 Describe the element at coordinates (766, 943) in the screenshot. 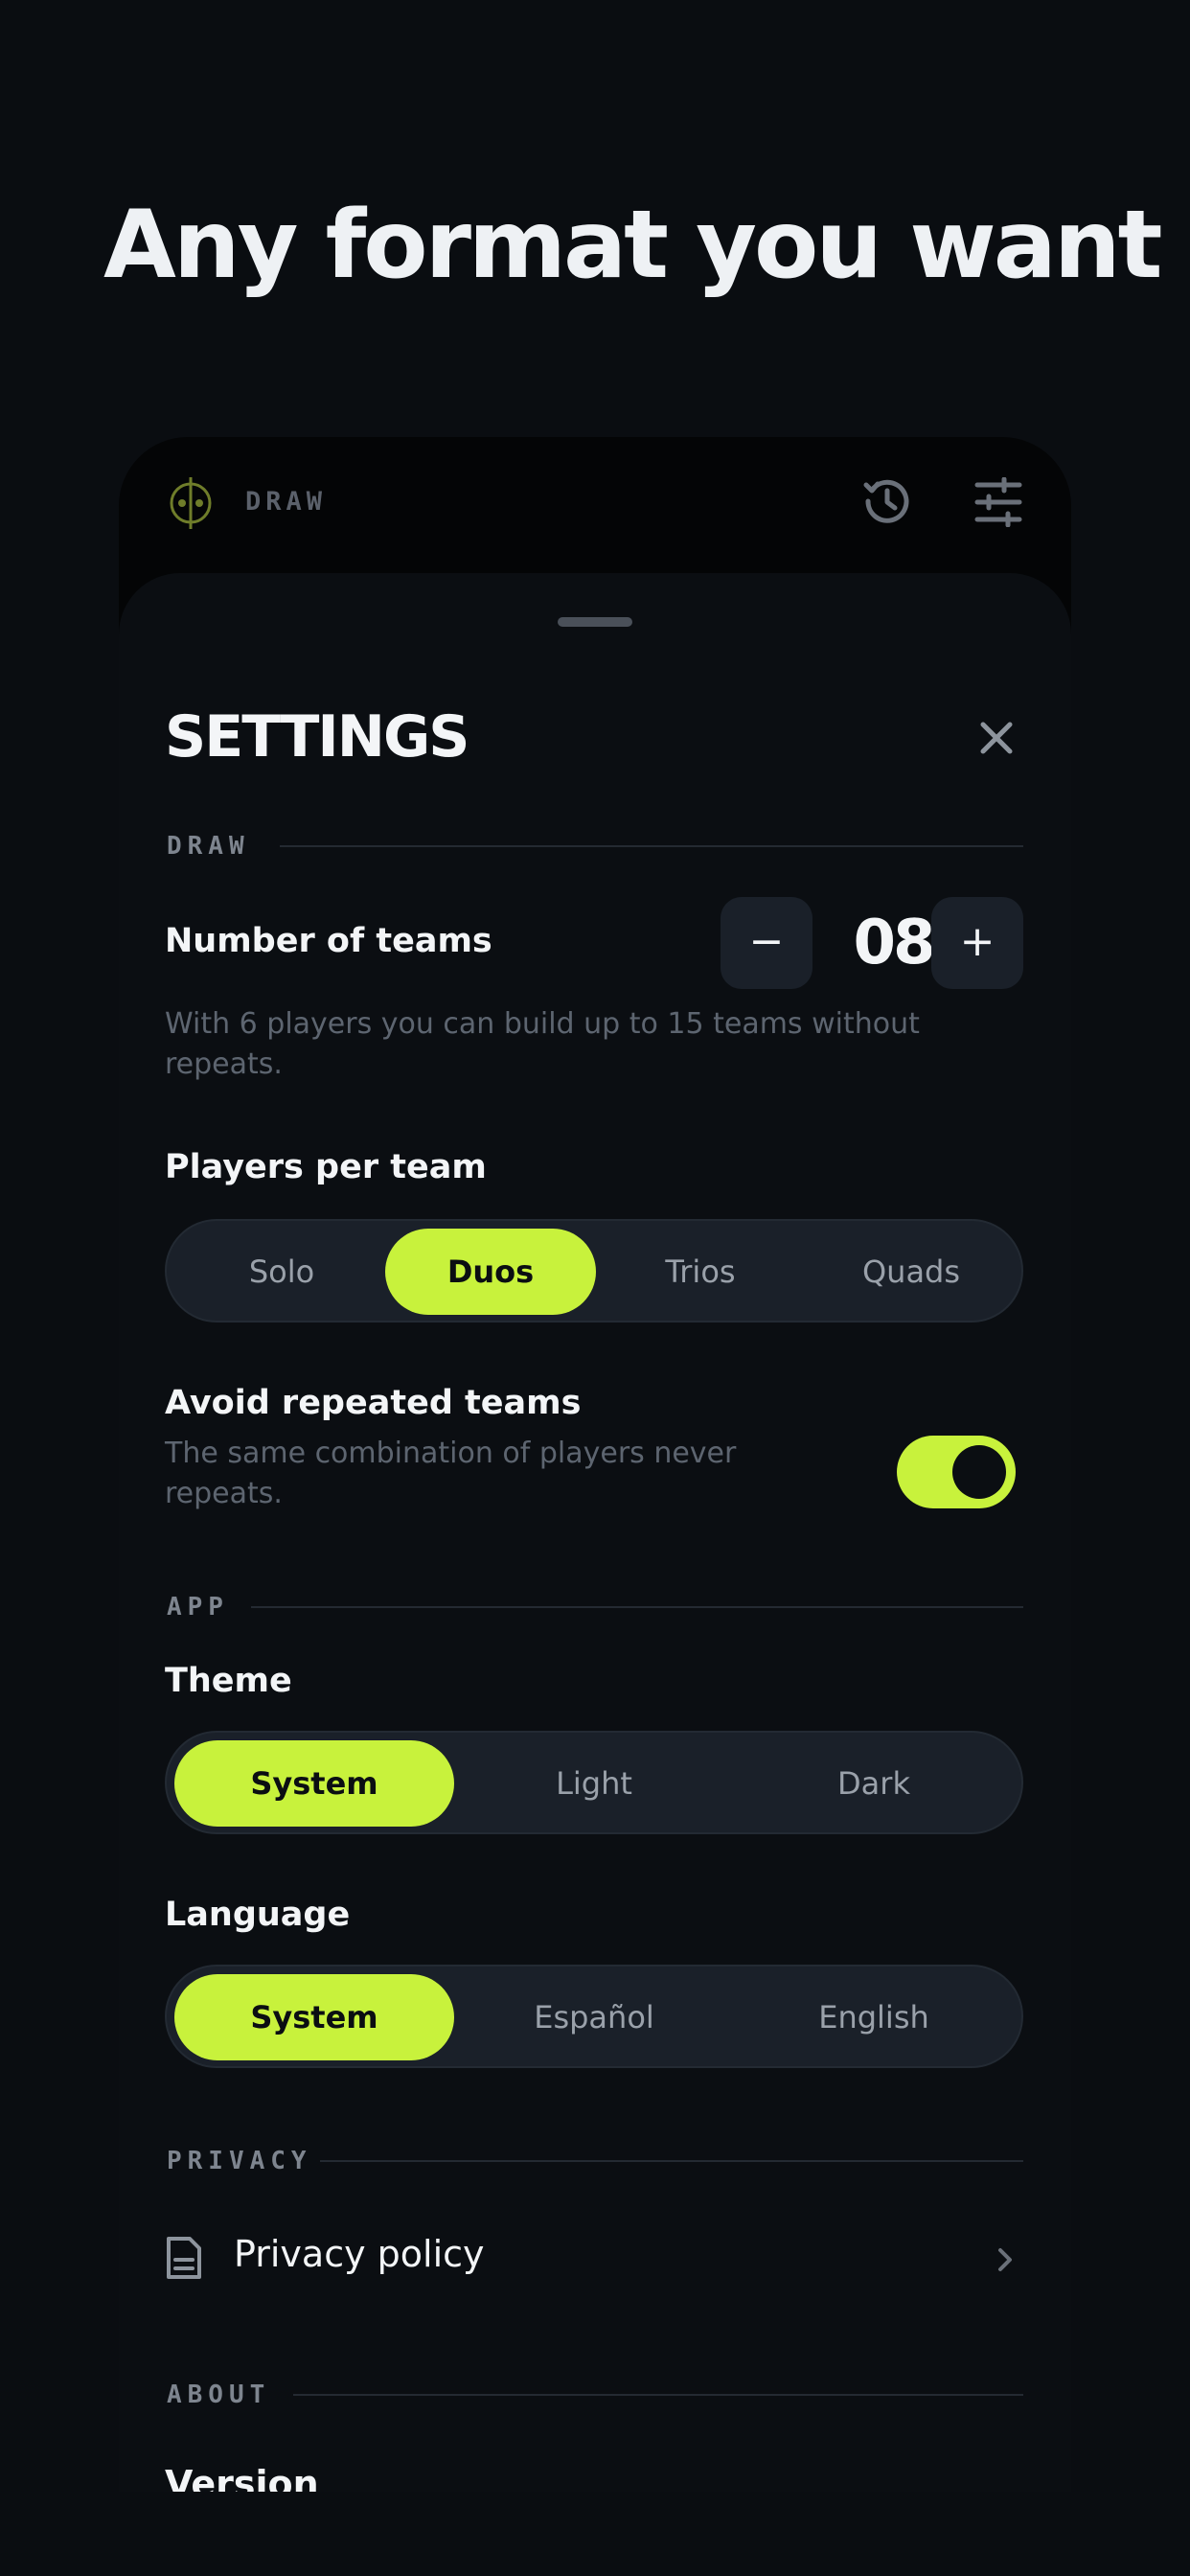

I see `decrement-teams-button: −` at that location.